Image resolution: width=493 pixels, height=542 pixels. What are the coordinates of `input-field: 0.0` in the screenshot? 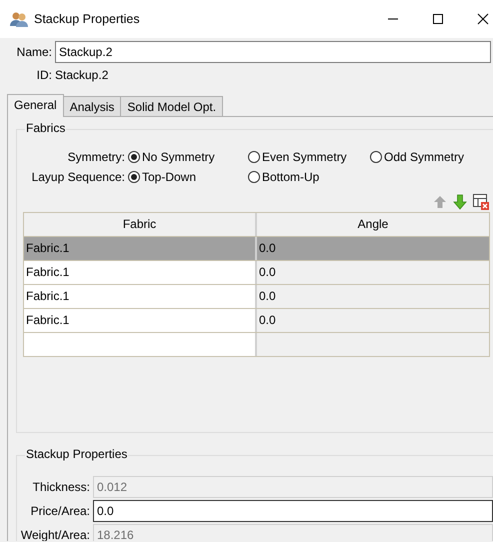 It's located at (293, 511).